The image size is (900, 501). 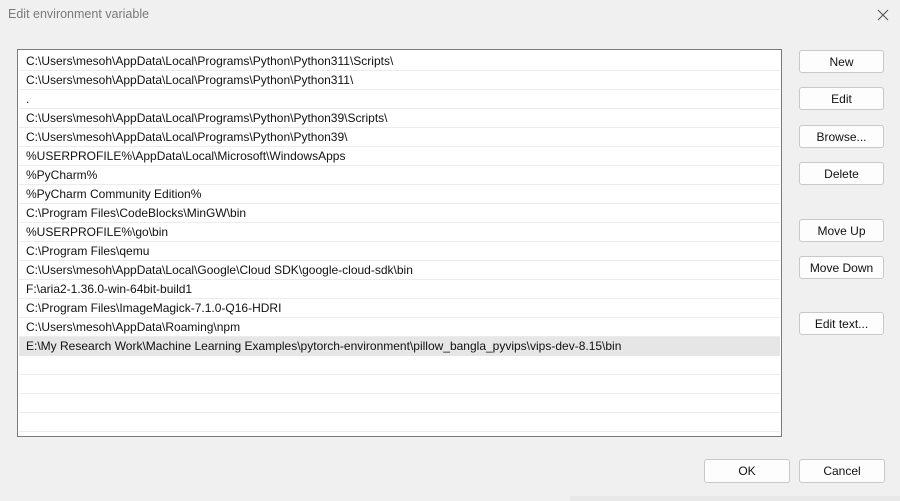 I want to click on list-item: C:\Program Files\qemu, so click(x=399, y=251).